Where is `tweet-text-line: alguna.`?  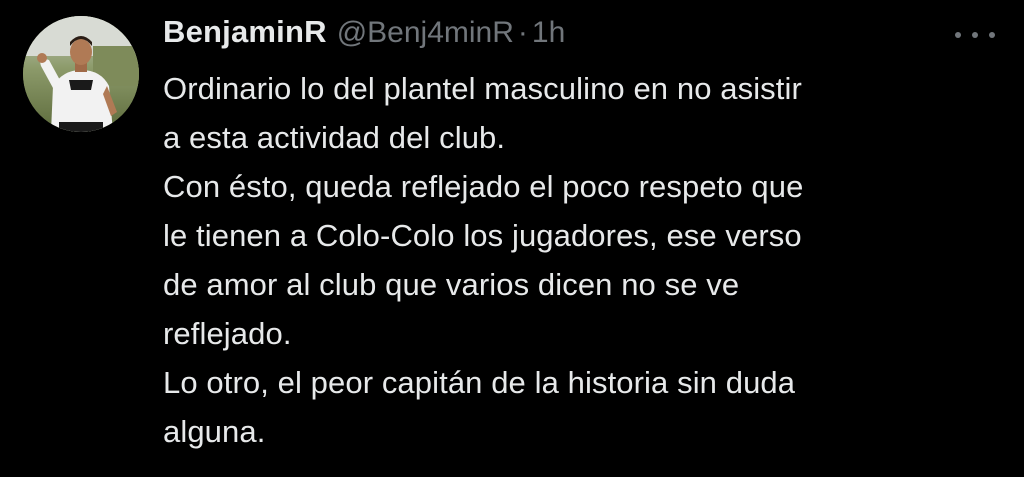
tweet-text-line: alguna. is located at coordinates (214, 431).